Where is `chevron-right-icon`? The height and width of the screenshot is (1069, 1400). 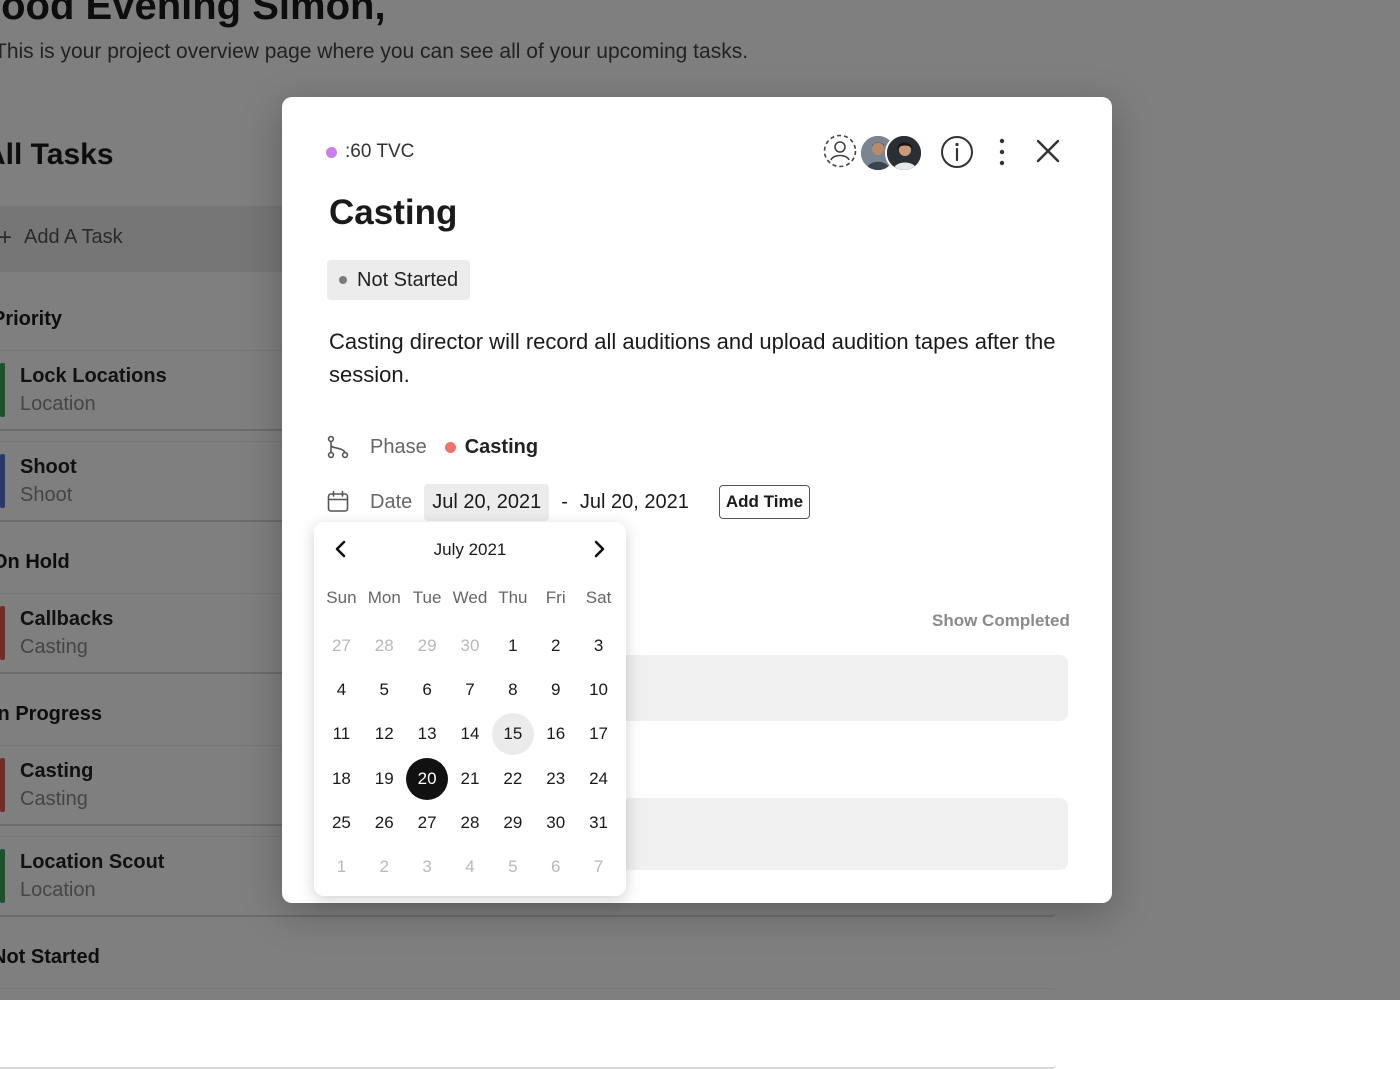 chevron-right-icon is located at coordinates (599, 549).